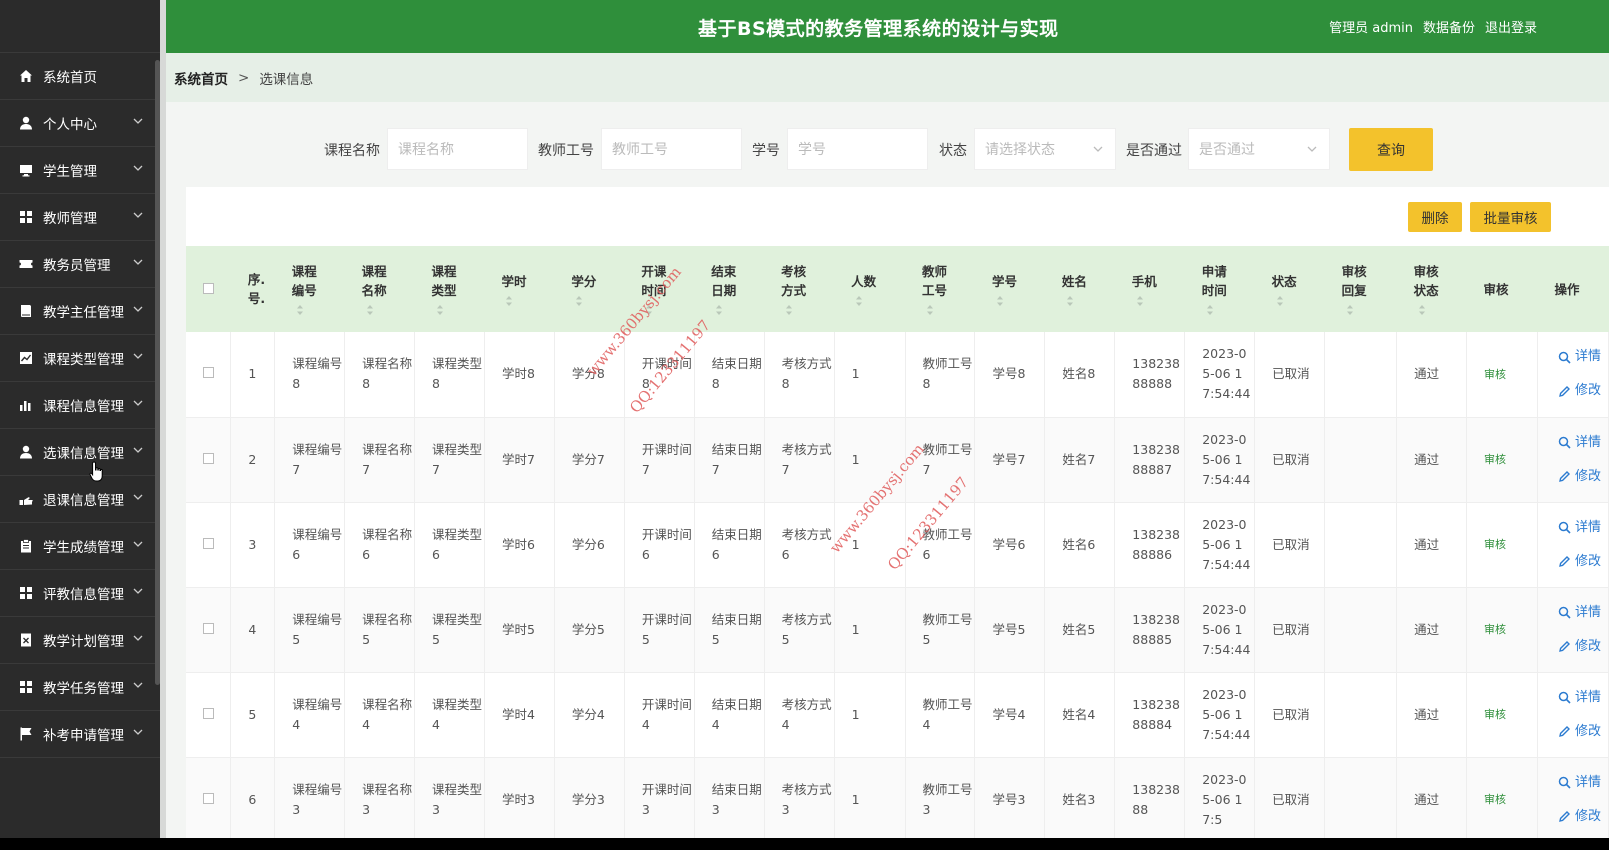  Describe the element at coordinates (80, 264) in the screenshot. I see `sidebar-item-4: 教务员管理` at that location.